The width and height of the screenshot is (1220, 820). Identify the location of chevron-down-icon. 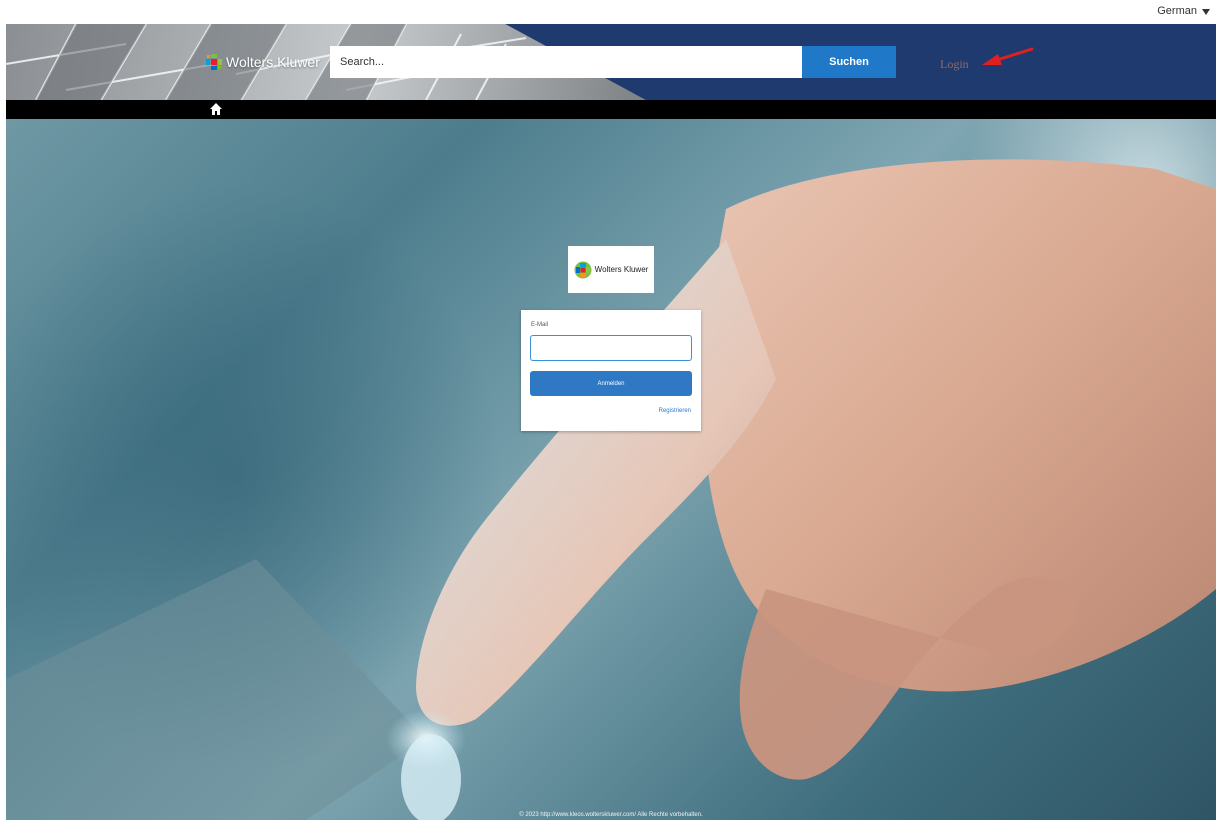
(1206, 11).